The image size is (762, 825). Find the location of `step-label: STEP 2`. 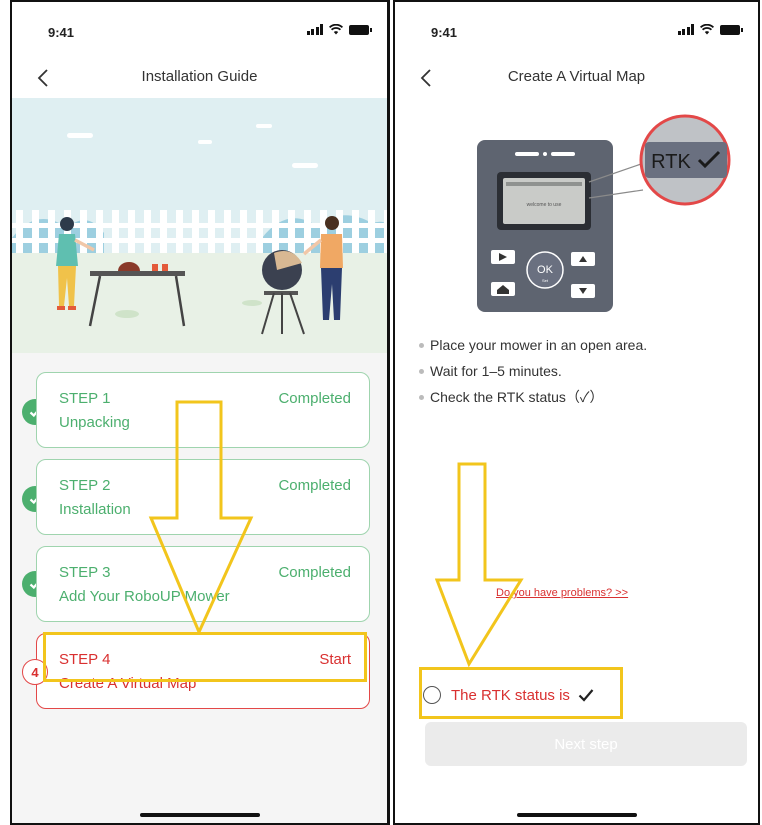

step-label: STEP 2 is located at coordinates (85, 485).